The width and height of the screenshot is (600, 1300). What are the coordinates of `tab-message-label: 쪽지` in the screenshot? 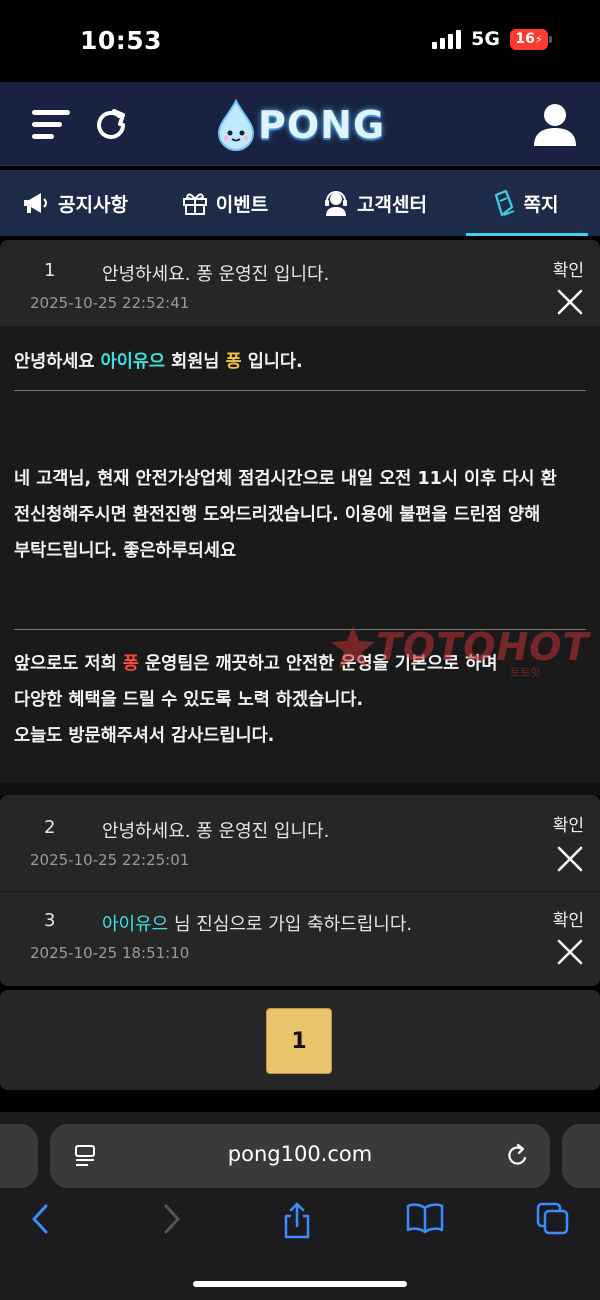 It's located at (541, 204).